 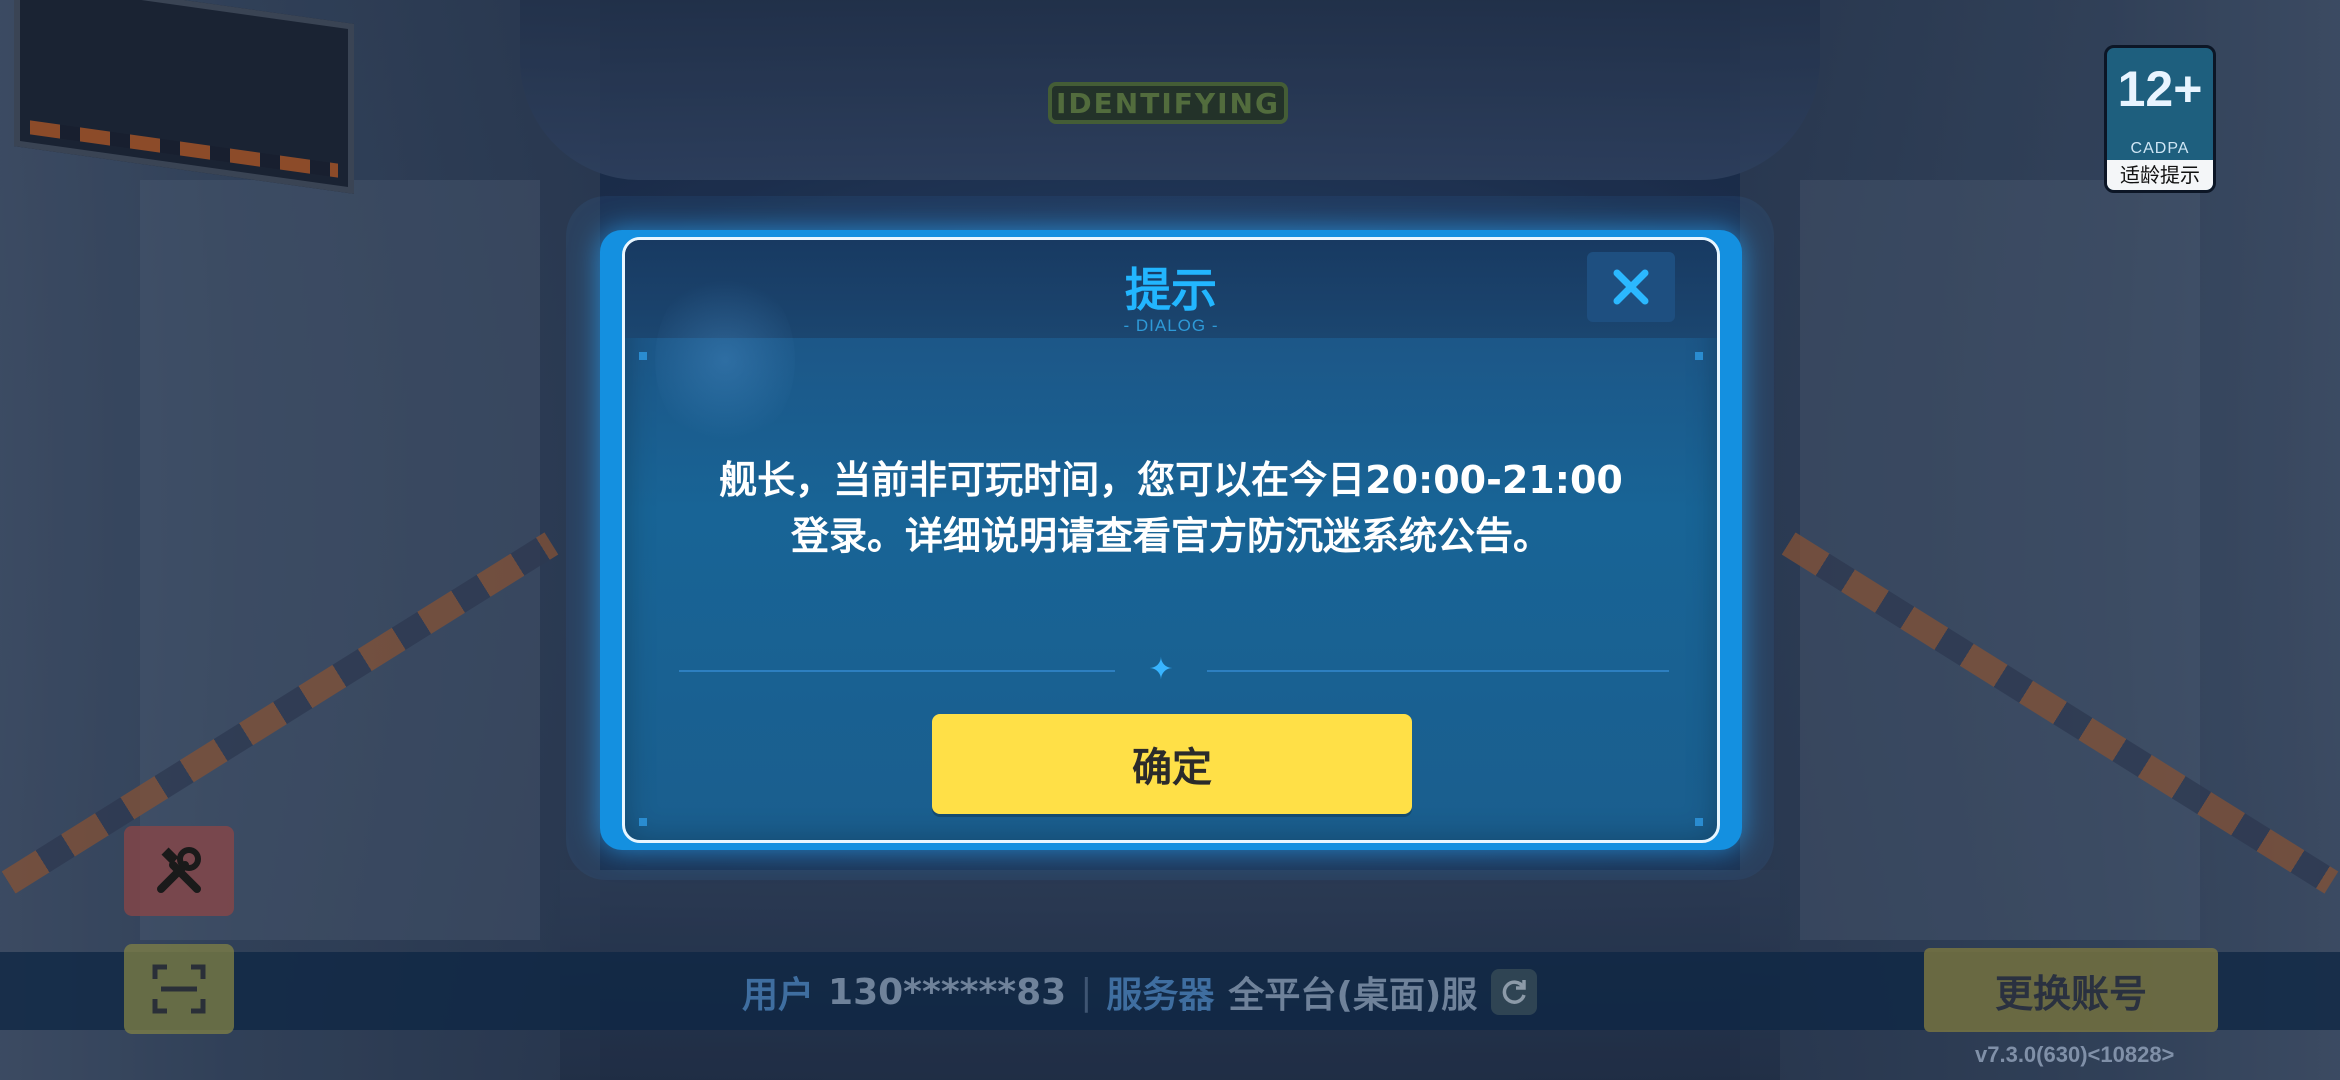 What do you see at coordinates (1171, 290) in the screenshot?
I see `dialog-title: 提示` at bounding box center [1171, 290].